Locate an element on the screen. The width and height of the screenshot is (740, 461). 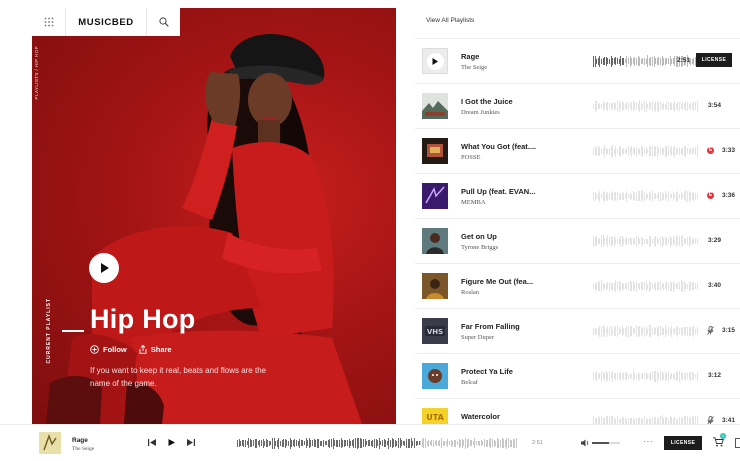
hero-play-button is located at coordinates (104, 268).